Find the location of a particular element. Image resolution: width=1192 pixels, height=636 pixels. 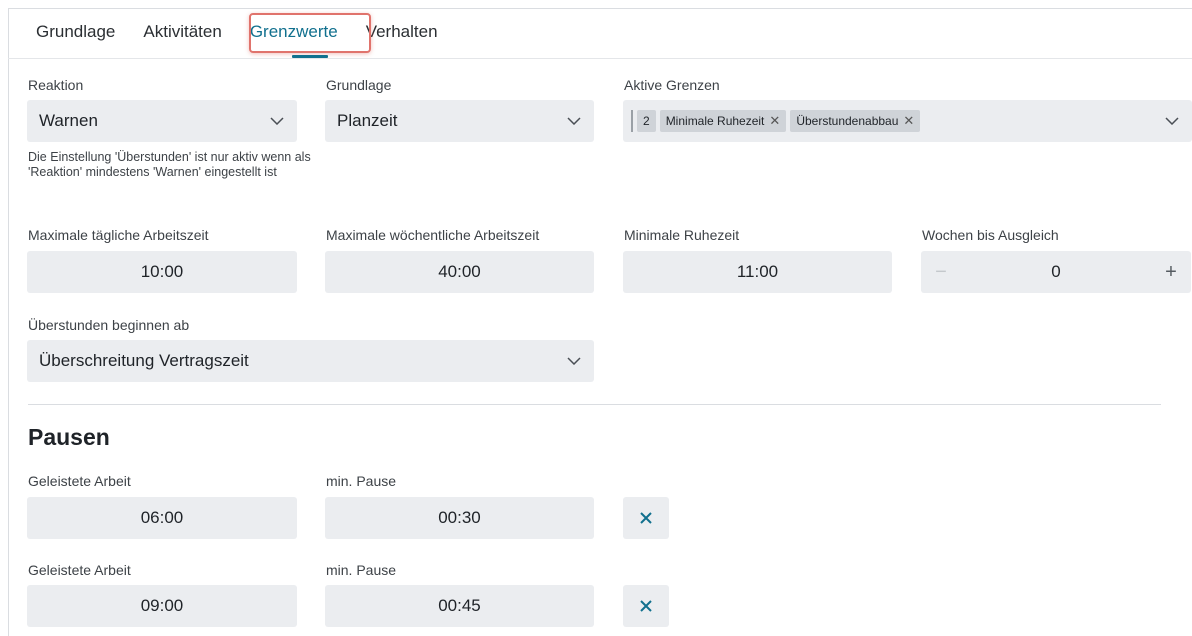

aktive-grenzen-multiselect: 2 Minimale Ruhezeit ✕ Überstundenabbau ✕ is located at coordinates (907, 121).